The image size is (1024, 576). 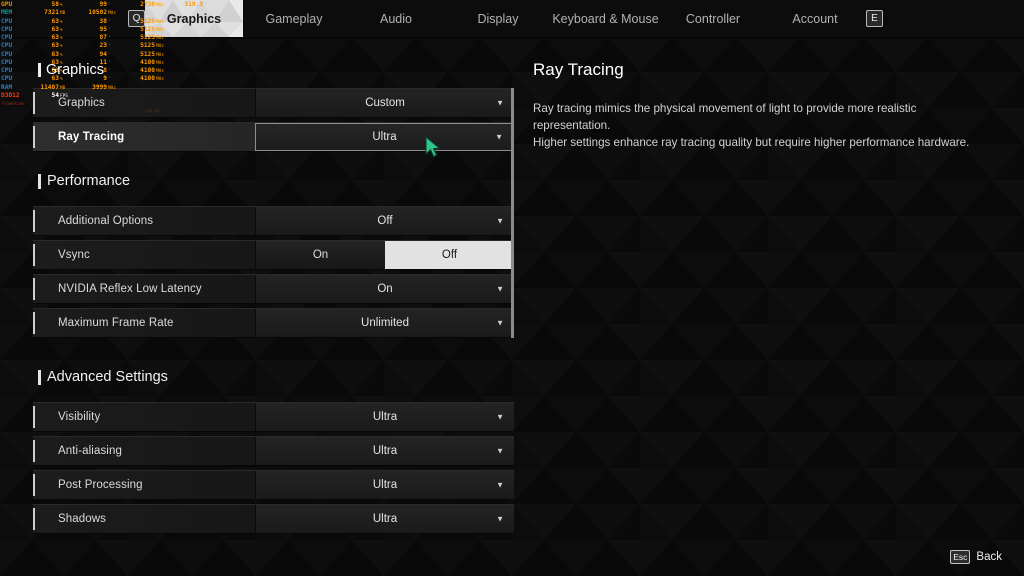 What do you see at coordinates (82, 519) in the screenshot?
I see `setting-label-shadows: Shadows` at bounding box center [82, 519].